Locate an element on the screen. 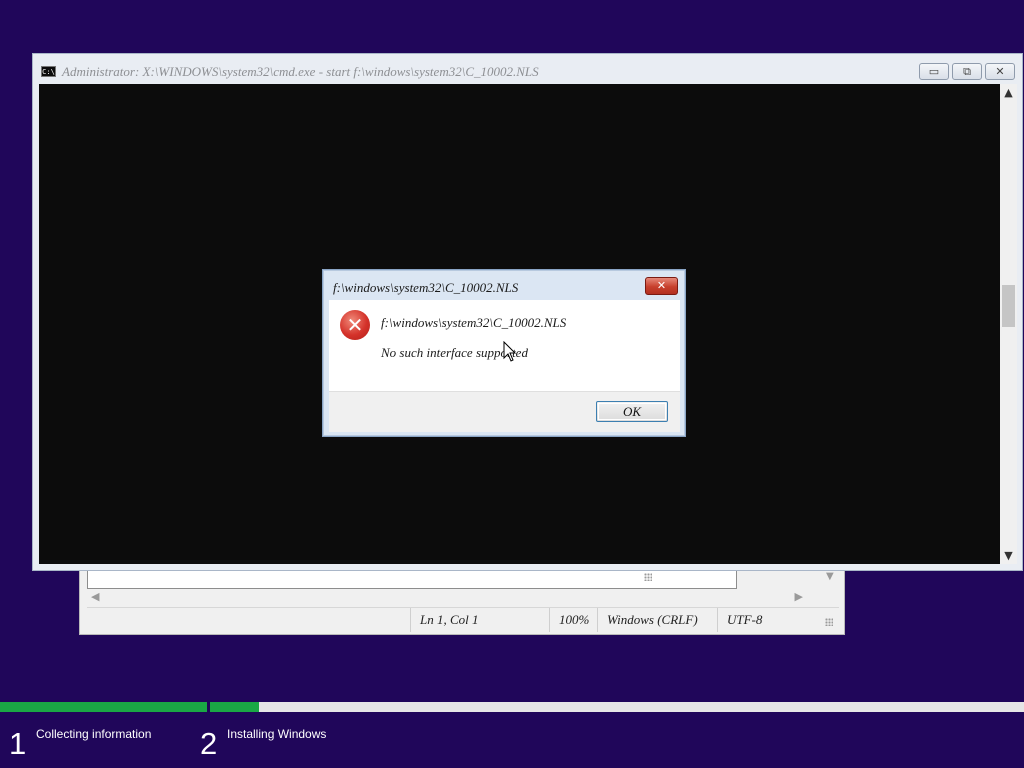  step-number: 2 is located at coordinates (209, 743).